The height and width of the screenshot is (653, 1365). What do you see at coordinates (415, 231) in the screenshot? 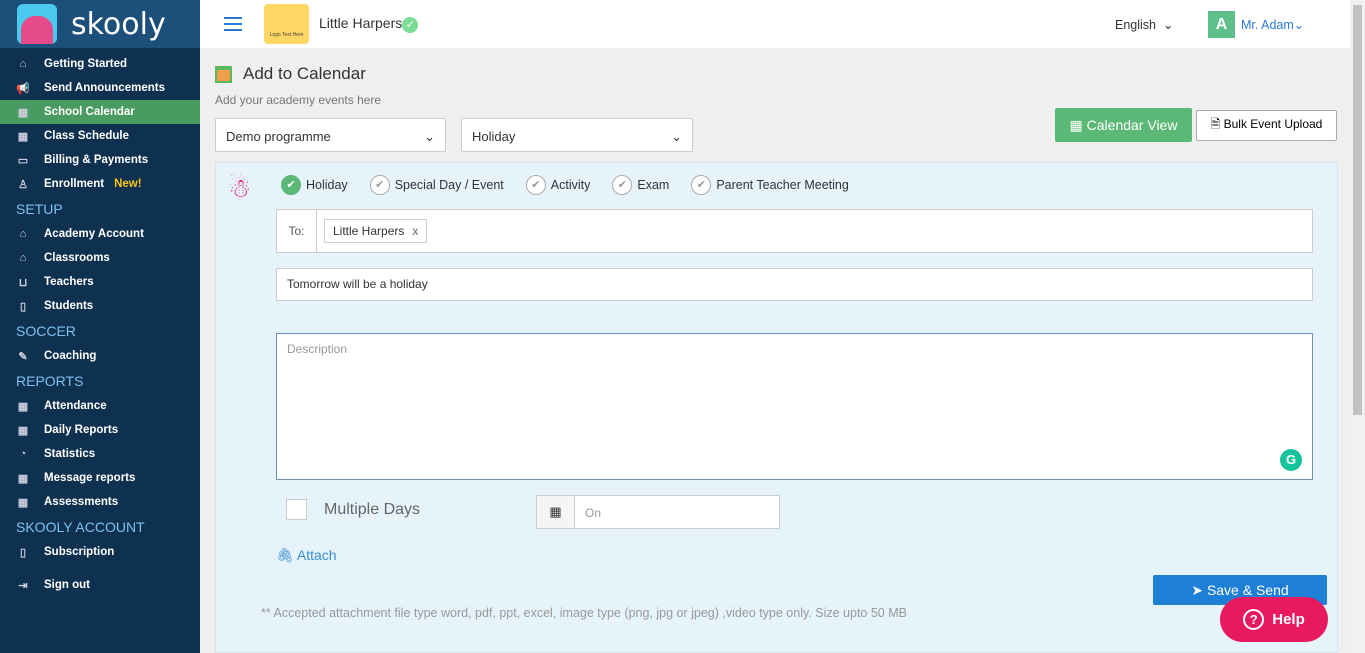
I see `remove-recipient-button: x` at bounding box center [415, 231].